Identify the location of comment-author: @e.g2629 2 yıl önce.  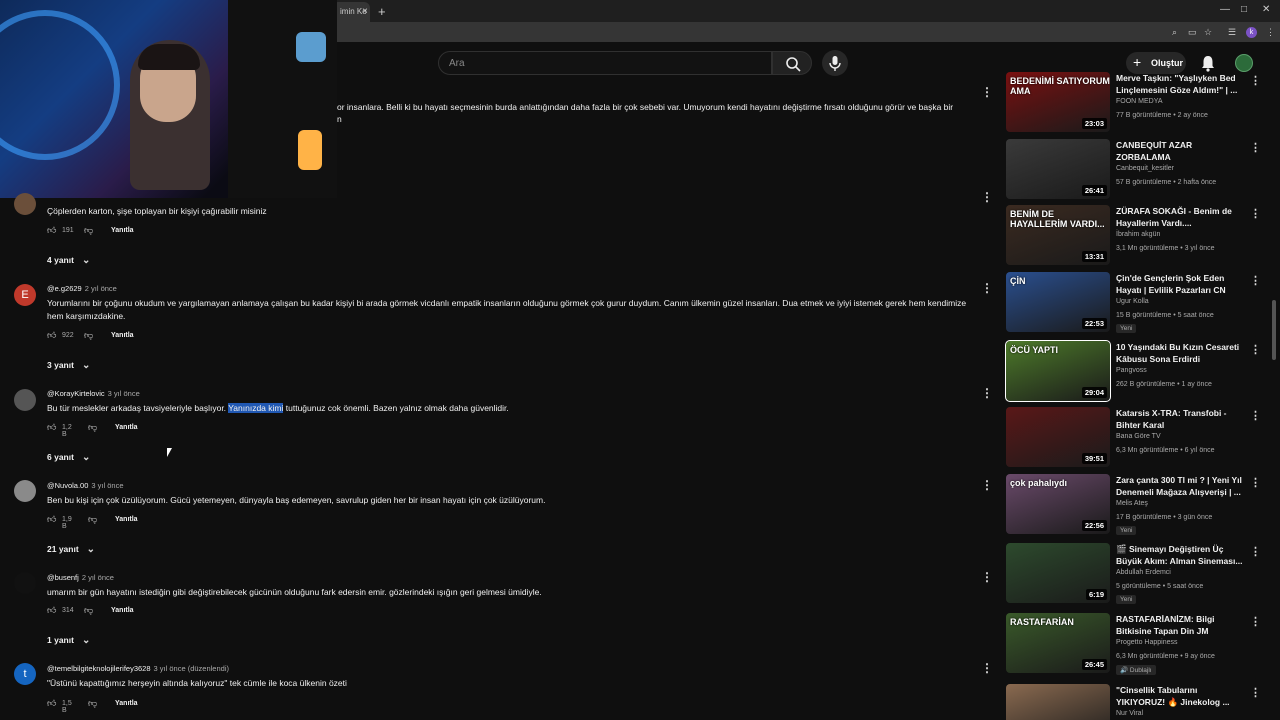
(82, 288).